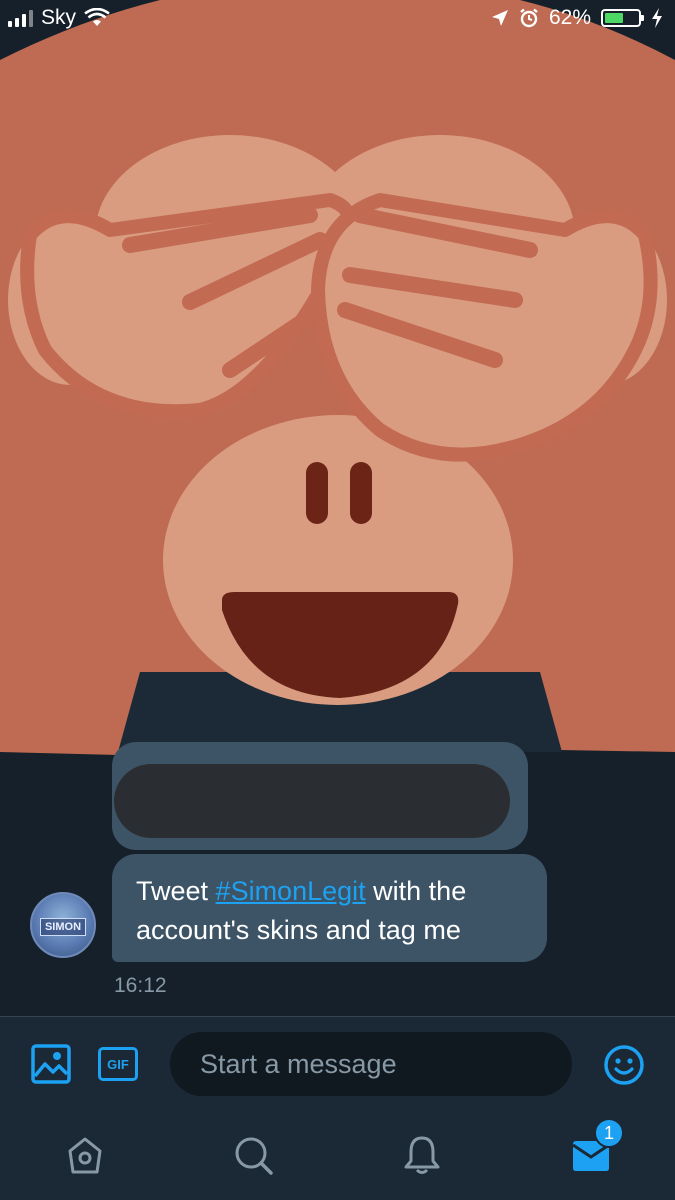 The width and height of the screenshot is (675, 1200). I want to click on search-icon, so click(254, 1156).